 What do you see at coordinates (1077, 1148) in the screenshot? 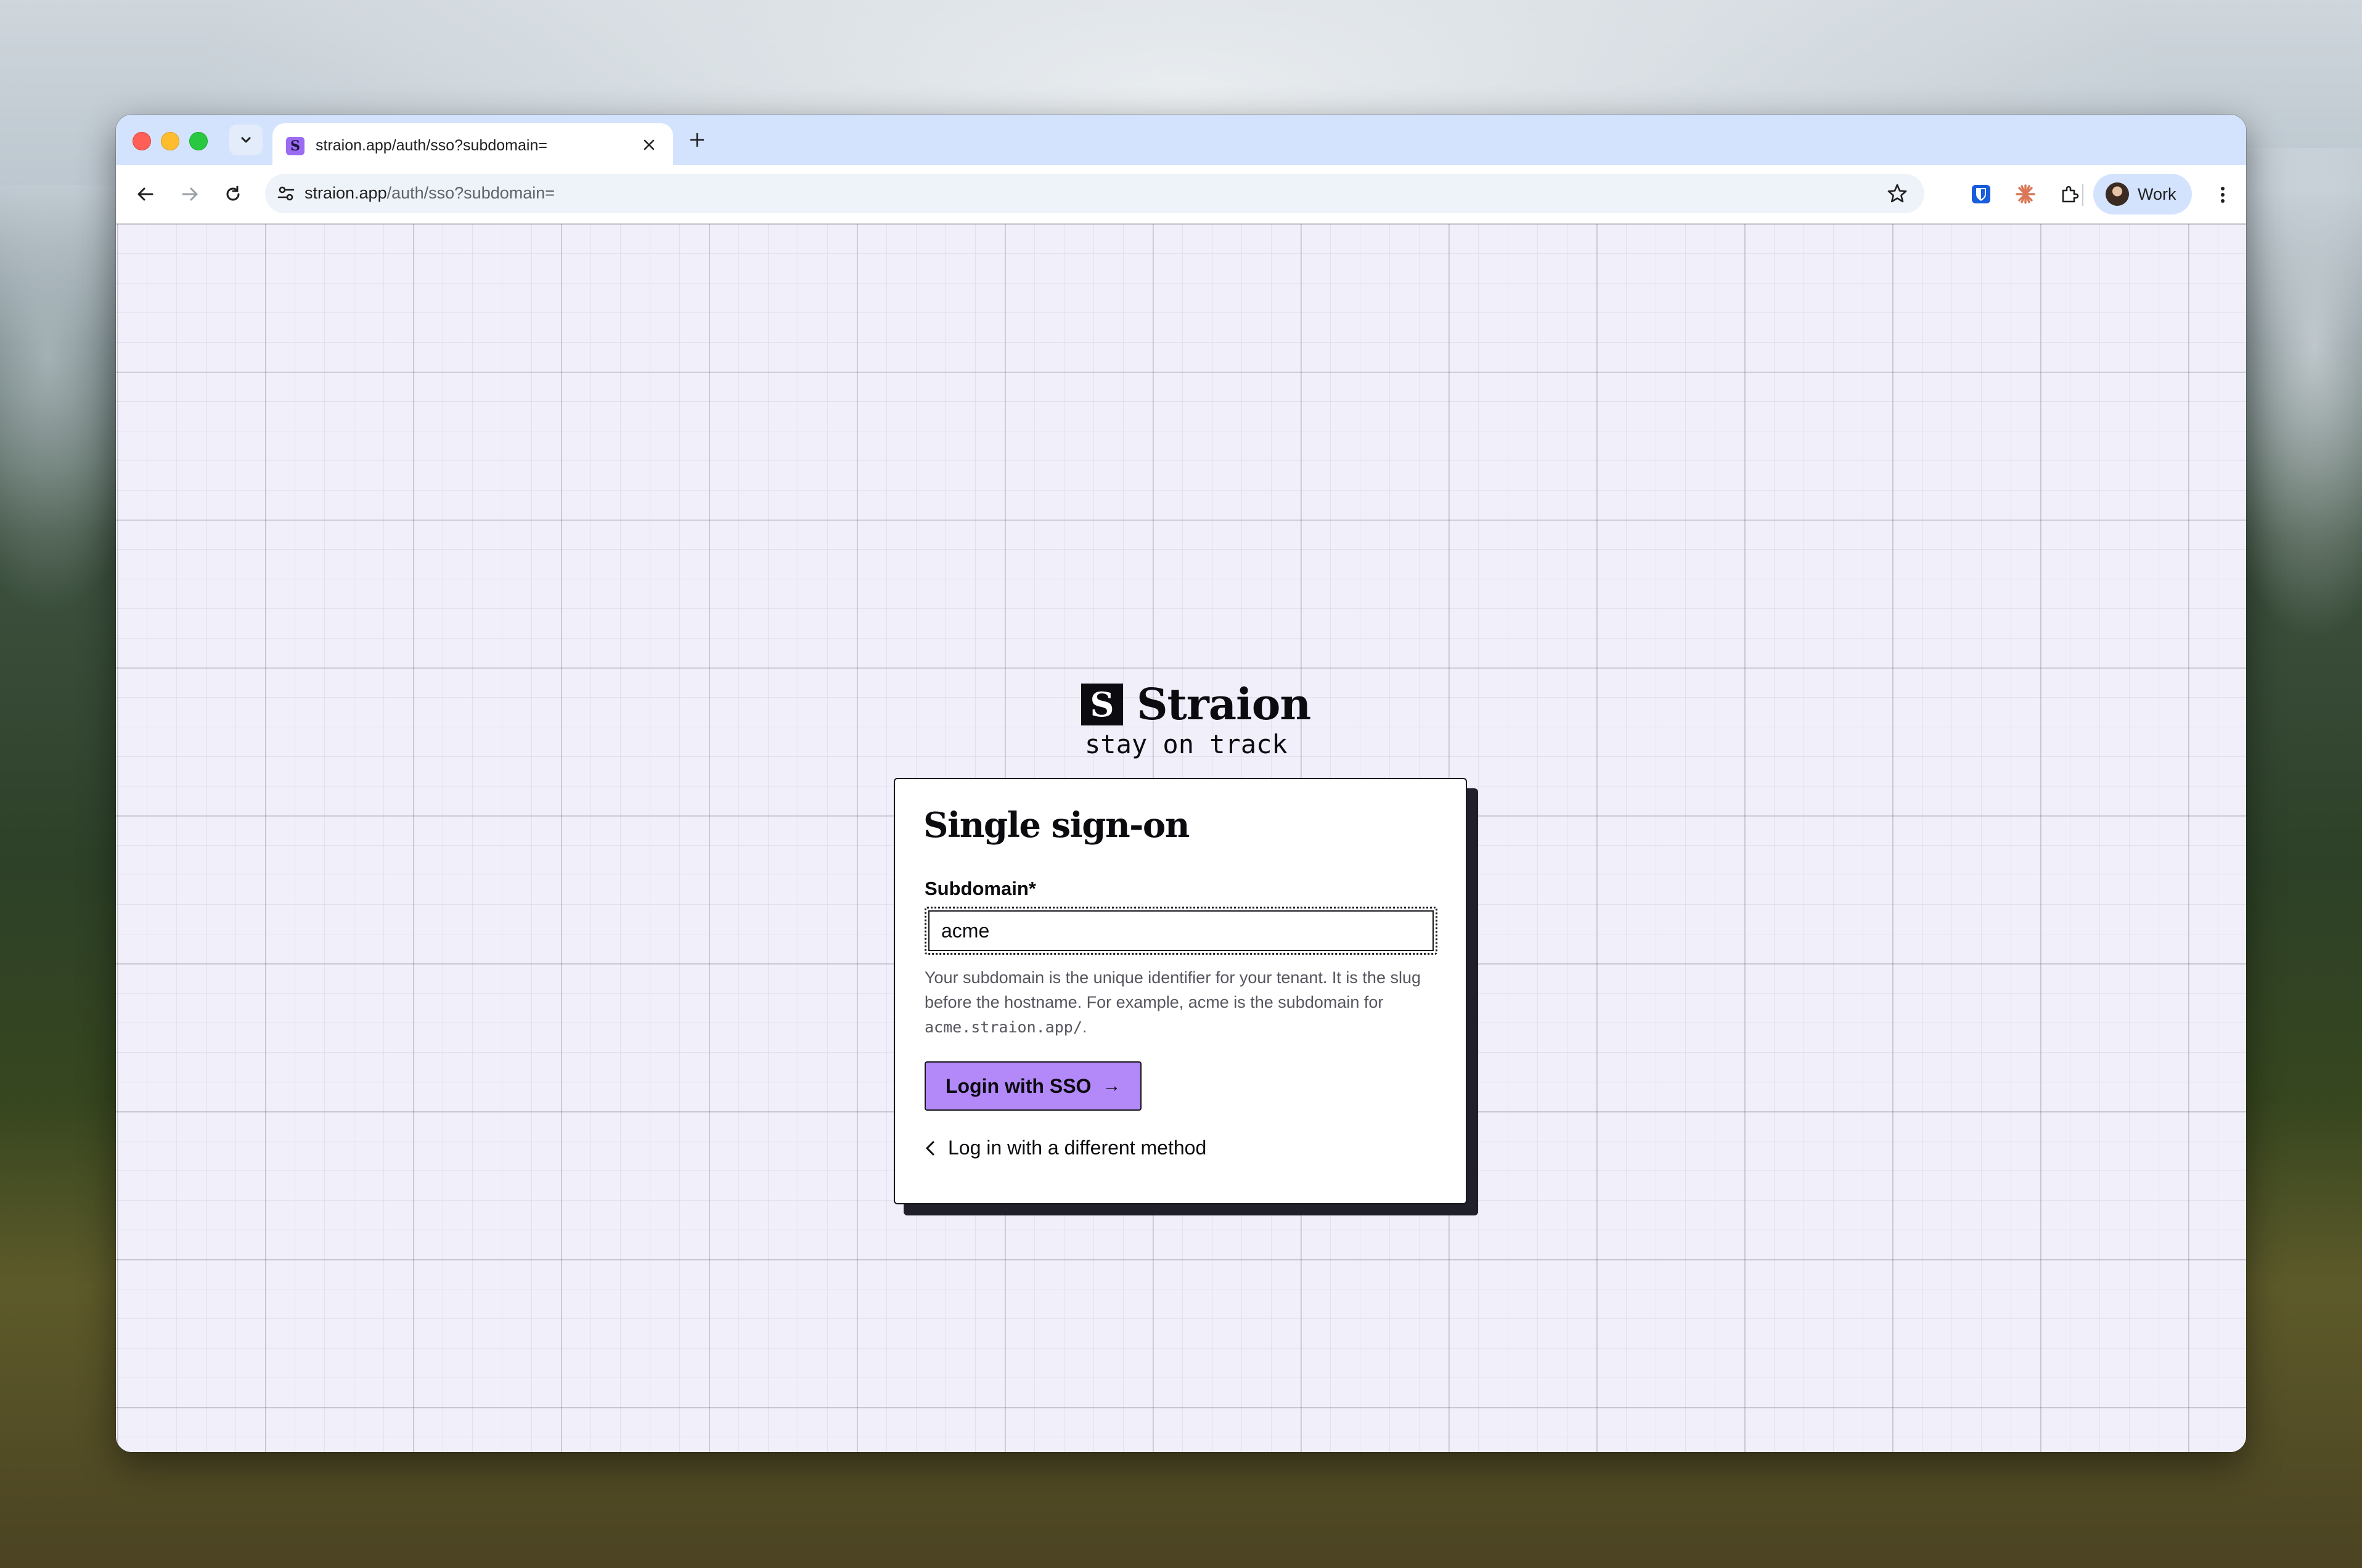
I see `different-method-label: Log in with a different method` at bounding box center [1077, 1148].